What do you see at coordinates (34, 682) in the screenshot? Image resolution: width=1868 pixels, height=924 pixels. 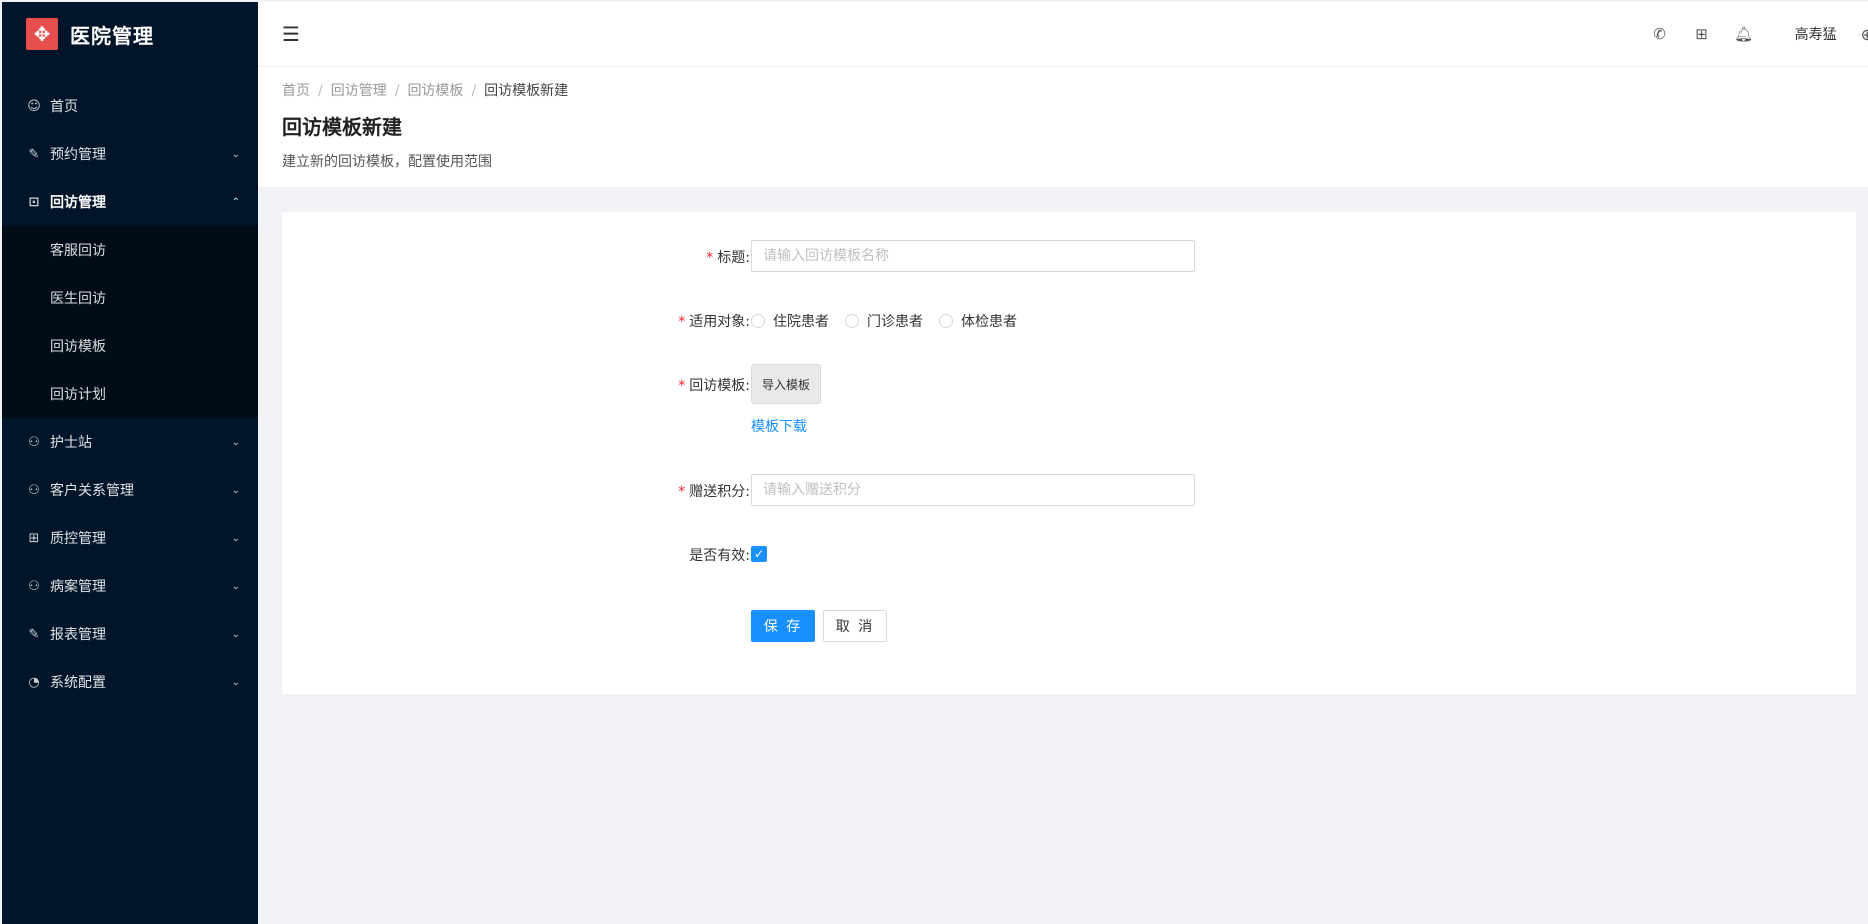 I see `dashboard-icon: ◔` at bounding box center [34, 682].